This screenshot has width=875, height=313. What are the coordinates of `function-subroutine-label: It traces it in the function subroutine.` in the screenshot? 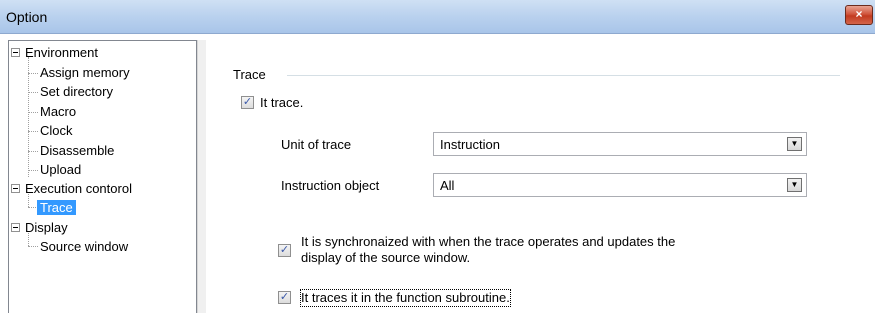 It's located at (405, 298).